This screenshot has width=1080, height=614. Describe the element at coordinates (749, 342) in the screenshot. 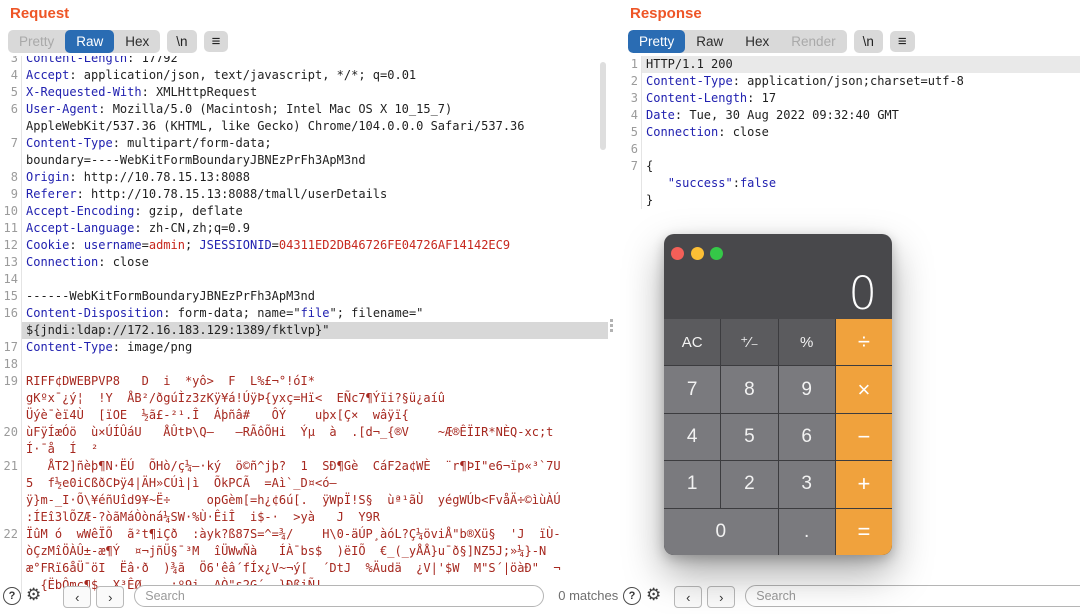

I see `calc-button-plus-minus: ⁺⁄₋` at that location.